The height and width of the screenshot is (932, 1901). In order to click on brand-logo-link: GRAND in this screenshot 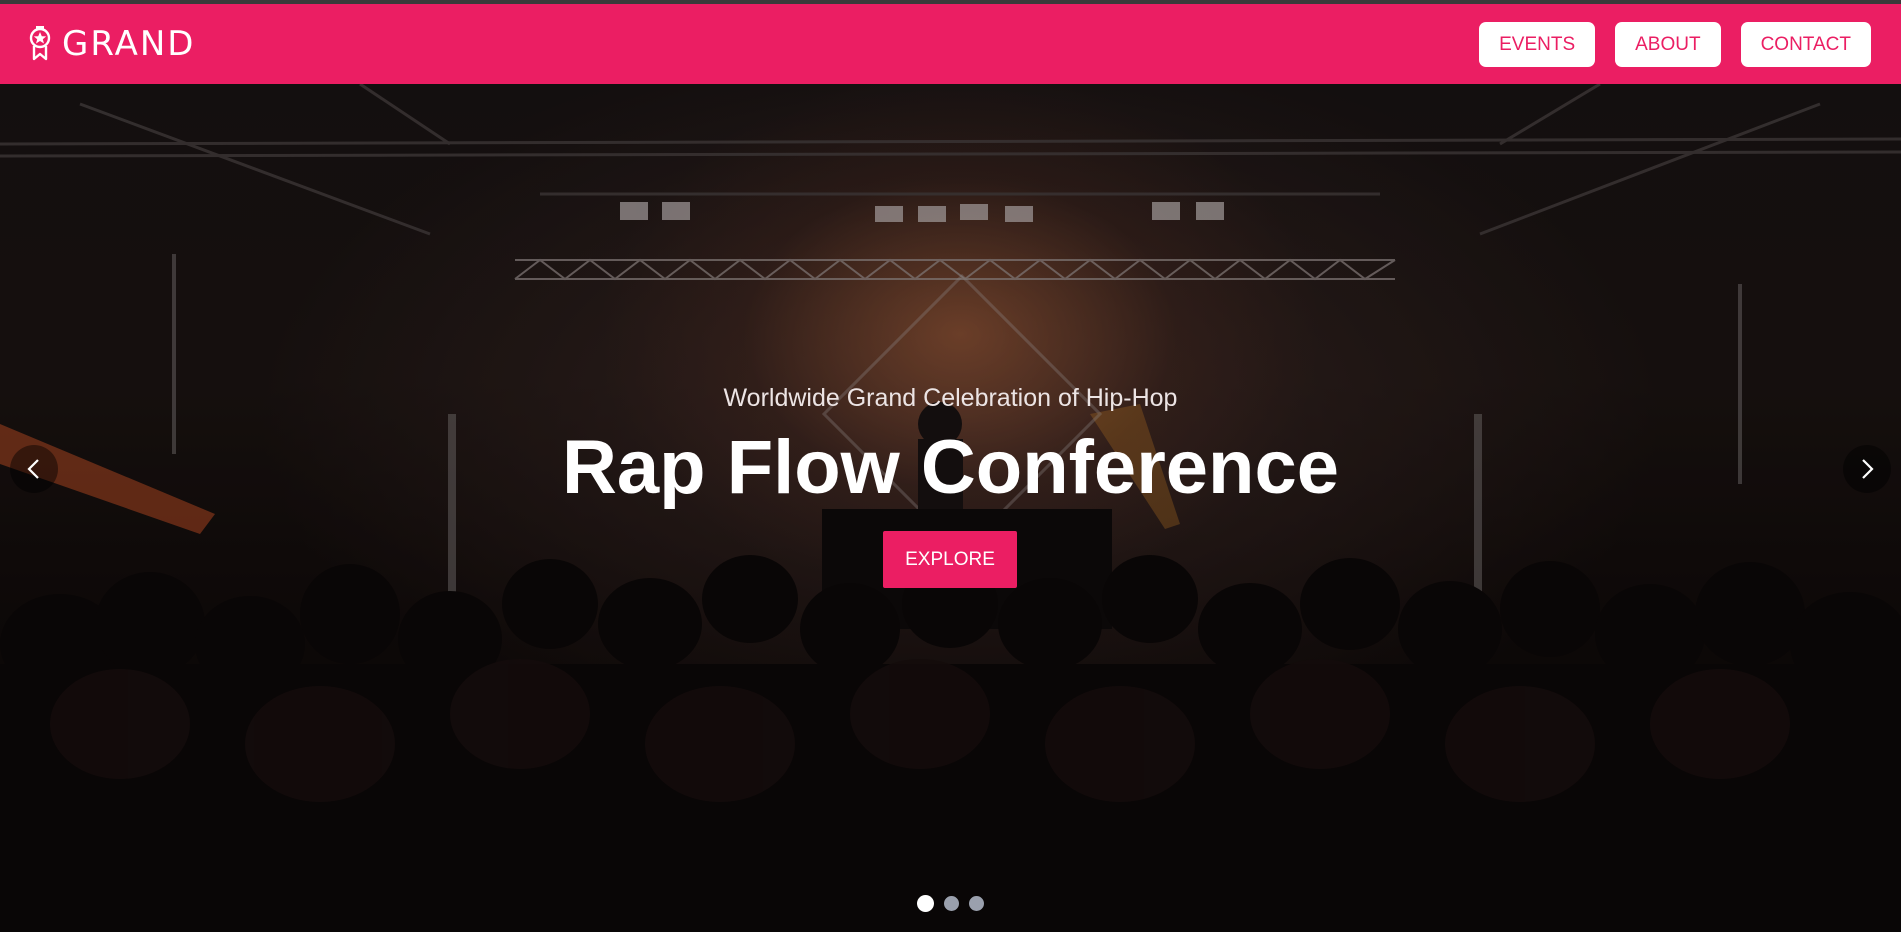, I will do `click(111, 44)`.